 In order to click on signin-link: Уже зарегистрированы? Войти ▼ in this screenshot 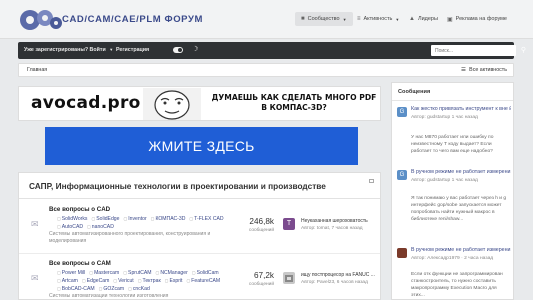, I will do `click(68, 50)`.